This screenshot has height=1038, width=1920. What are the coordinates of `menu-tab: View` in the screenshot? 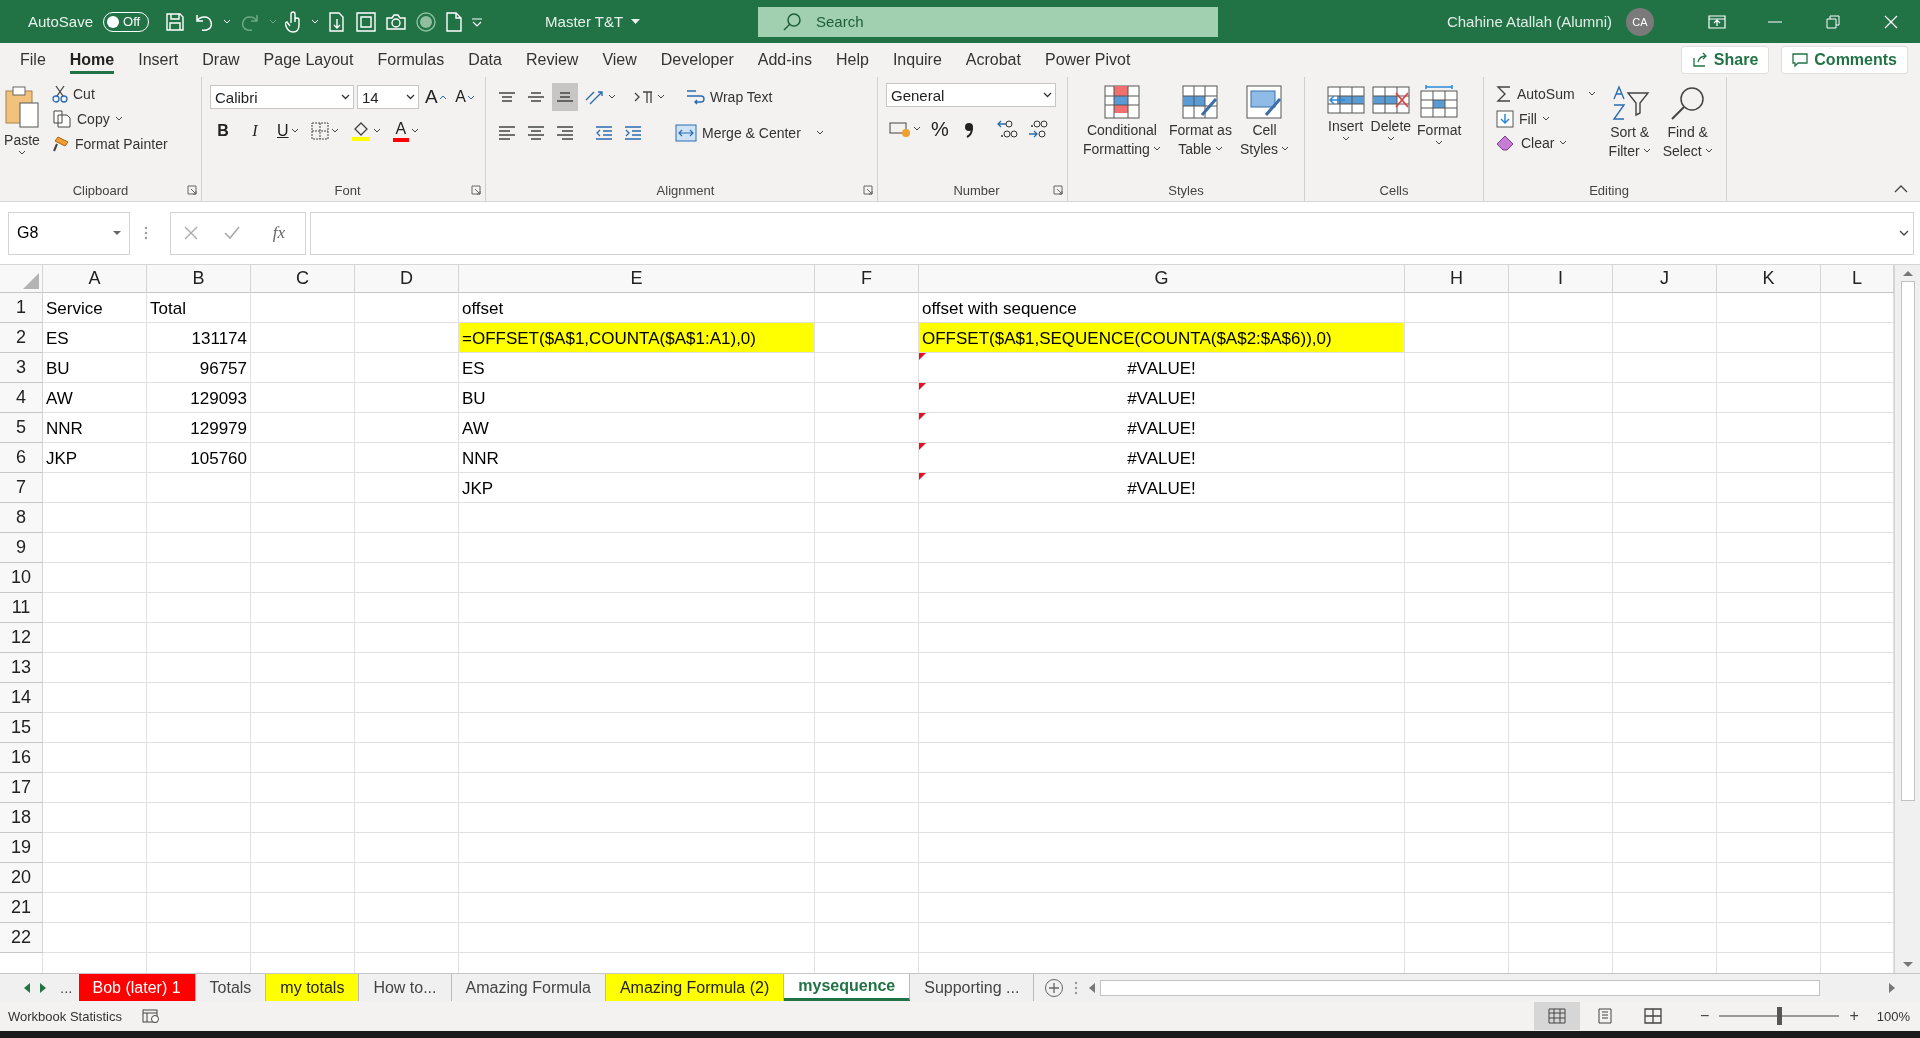 It's located at (619, 60).